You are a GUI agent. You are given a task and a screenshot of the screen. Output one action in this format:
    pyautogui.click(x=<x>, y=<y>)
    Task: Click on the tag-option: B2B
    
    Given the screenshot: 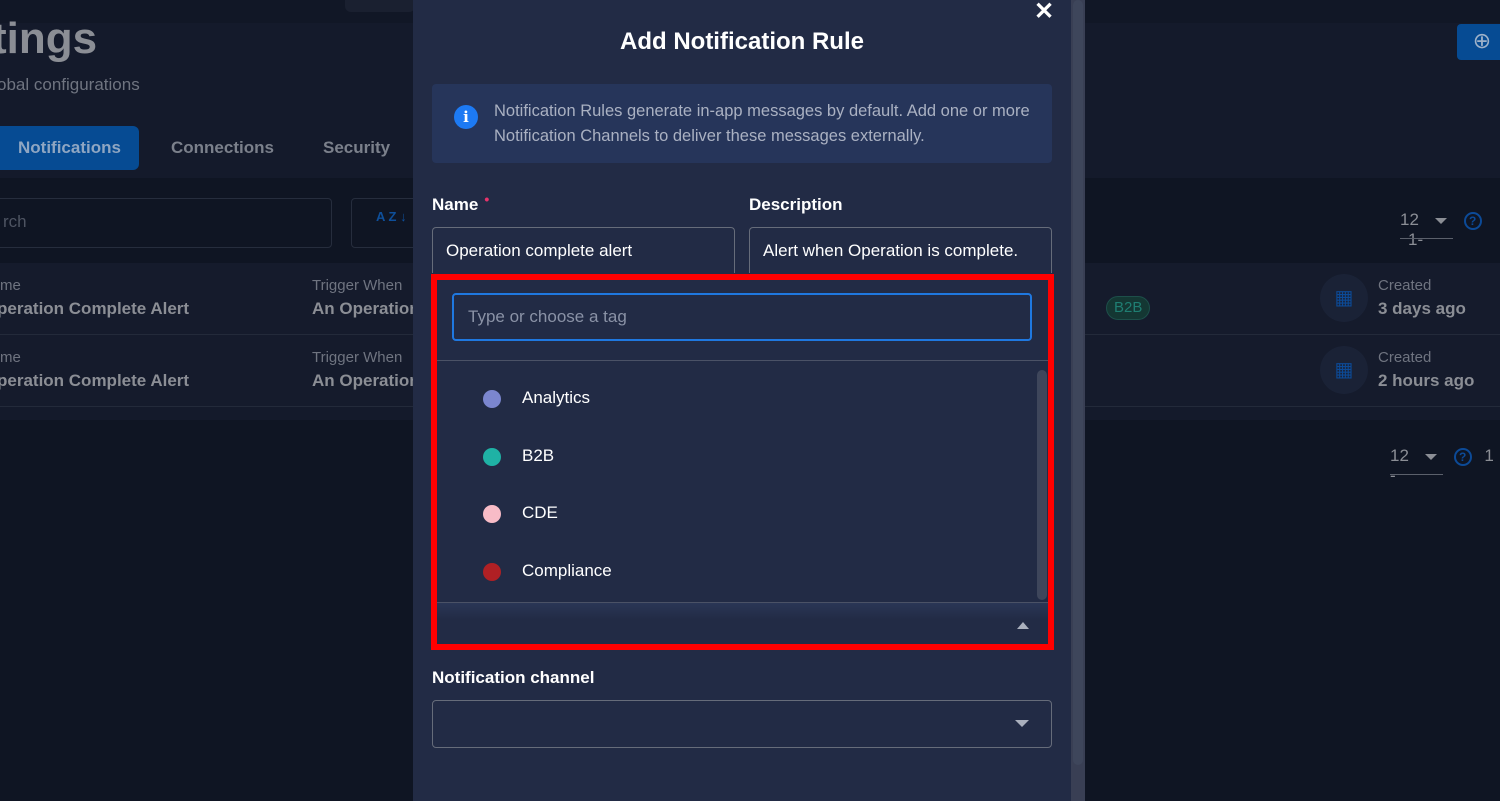 What is the action you would take?
    pyautogui.click(x=737, y=456)
    